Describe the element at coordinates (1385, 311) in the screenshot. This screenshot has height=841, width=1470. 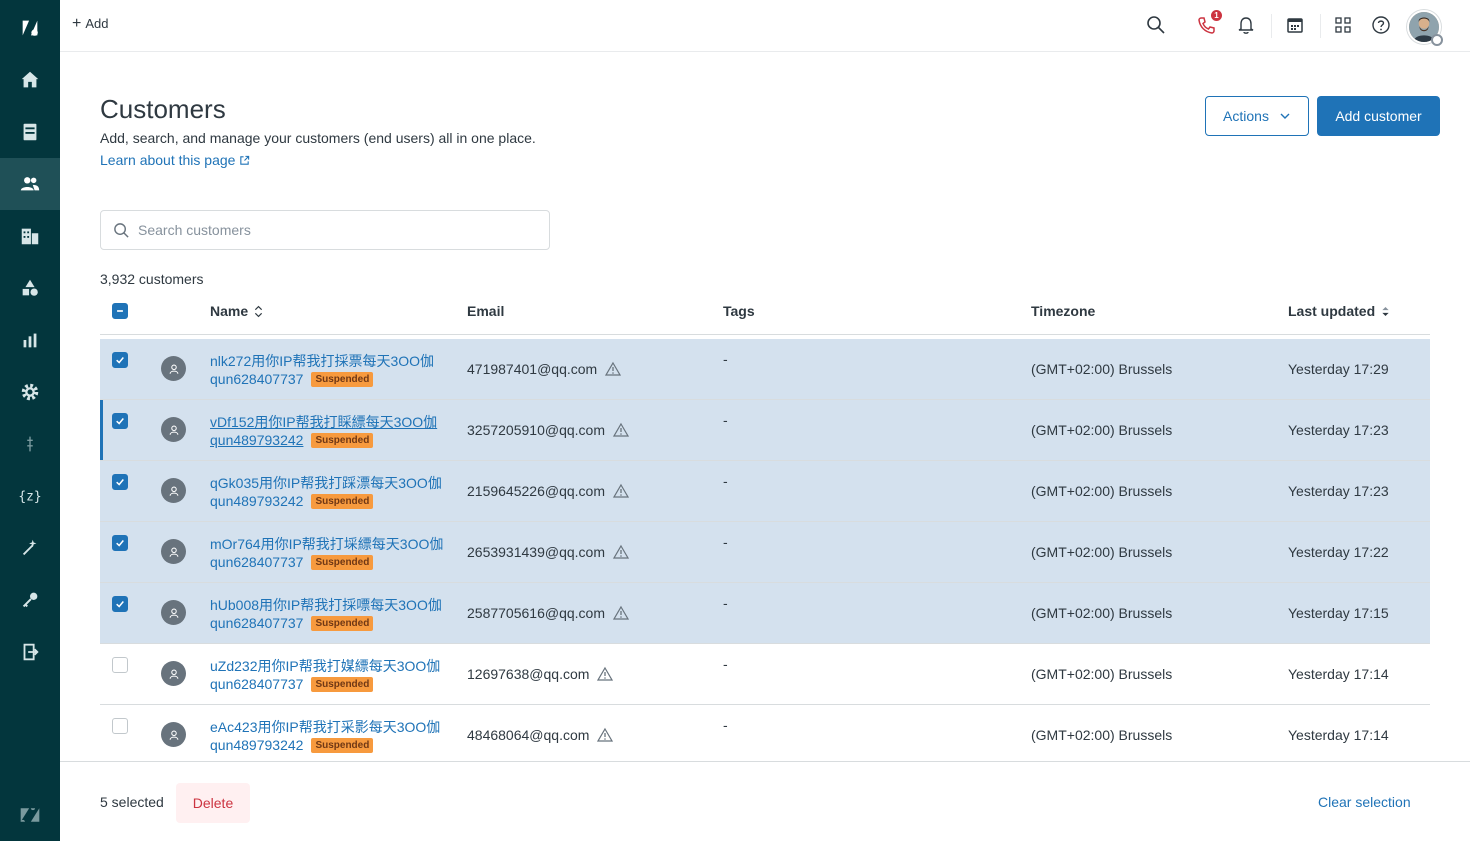
I see `sort-descending-icon` at that location.